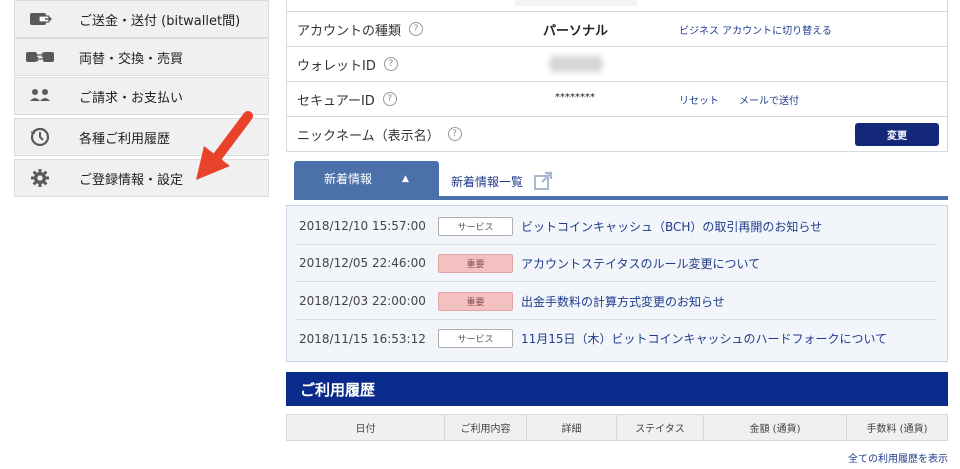 The width and height of the screenshot is (960, 469). I want to click on account-type-label: アカウントの種類 ?, so click(360, 29).